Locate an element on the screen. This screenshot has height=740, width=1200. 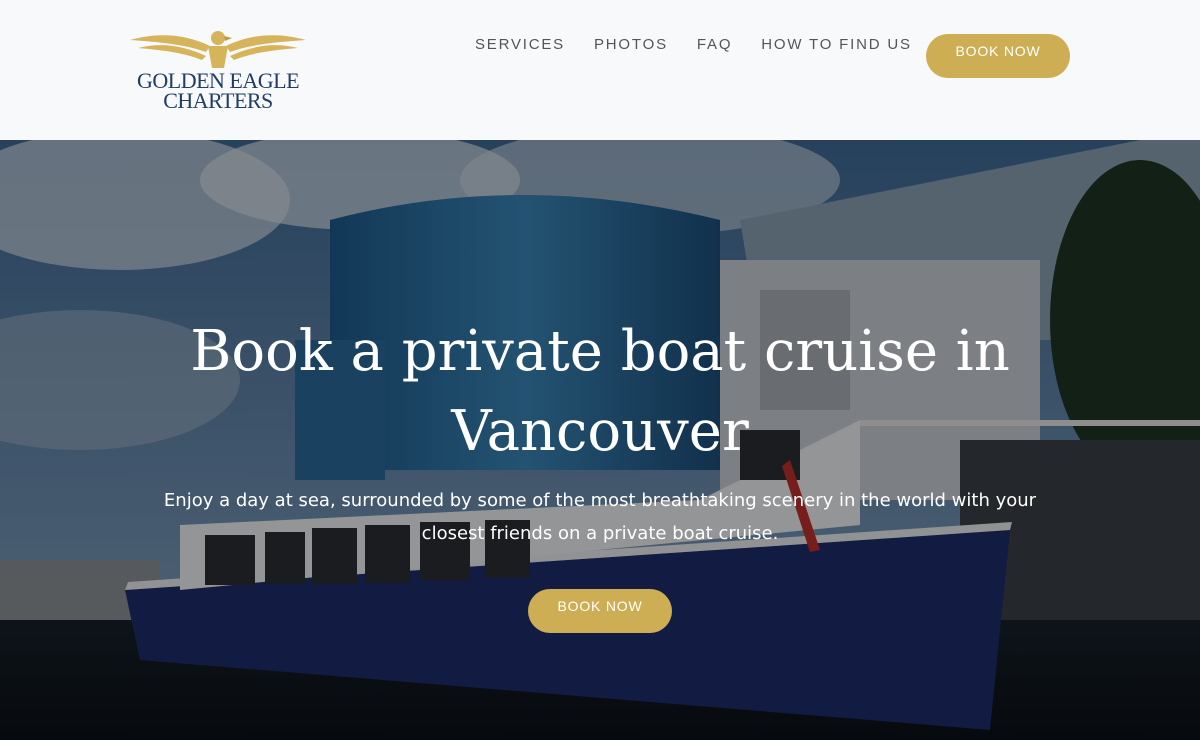
nav-faq: FAQ is located at coordinates (714, 44).